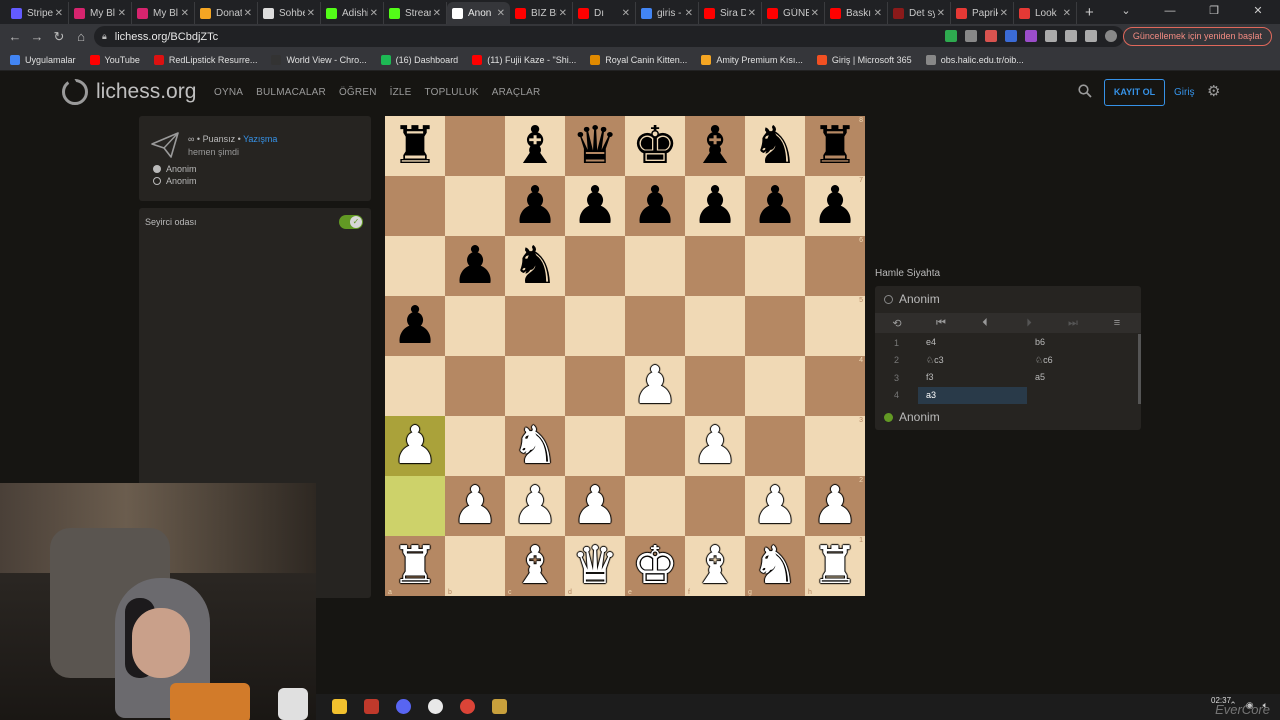  Describe the element at coordinates (775, 146) in the screenshot. I see `black-knight-icon: ♞` at that location.